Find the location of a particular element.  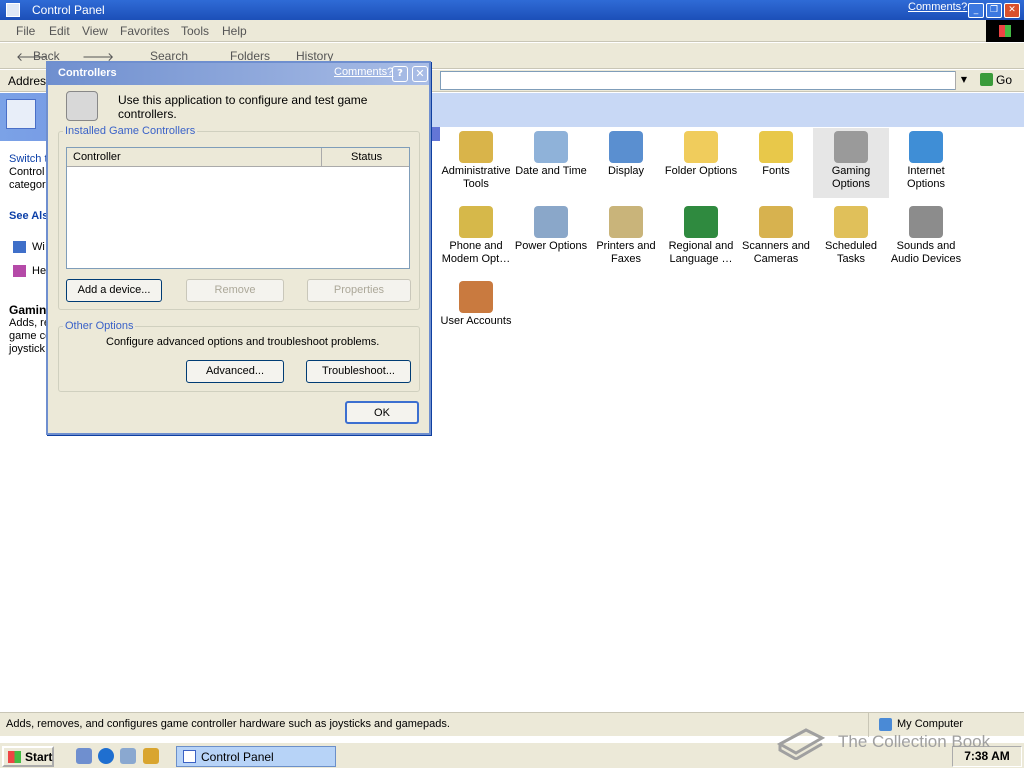

title-bar: Control Panel Comments? _ ❐ ✕ is located at coordinates (512, 10).